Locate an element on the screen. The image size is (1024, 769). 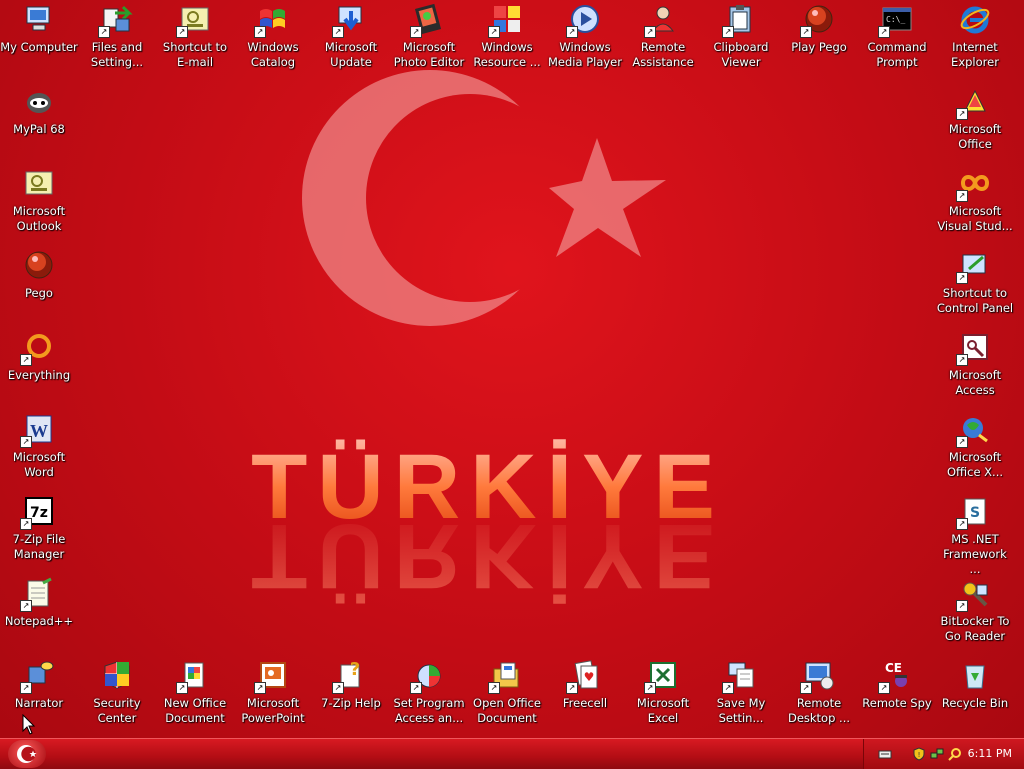
desktop-icon-label: Freecell is located at coordinates (585, 703).